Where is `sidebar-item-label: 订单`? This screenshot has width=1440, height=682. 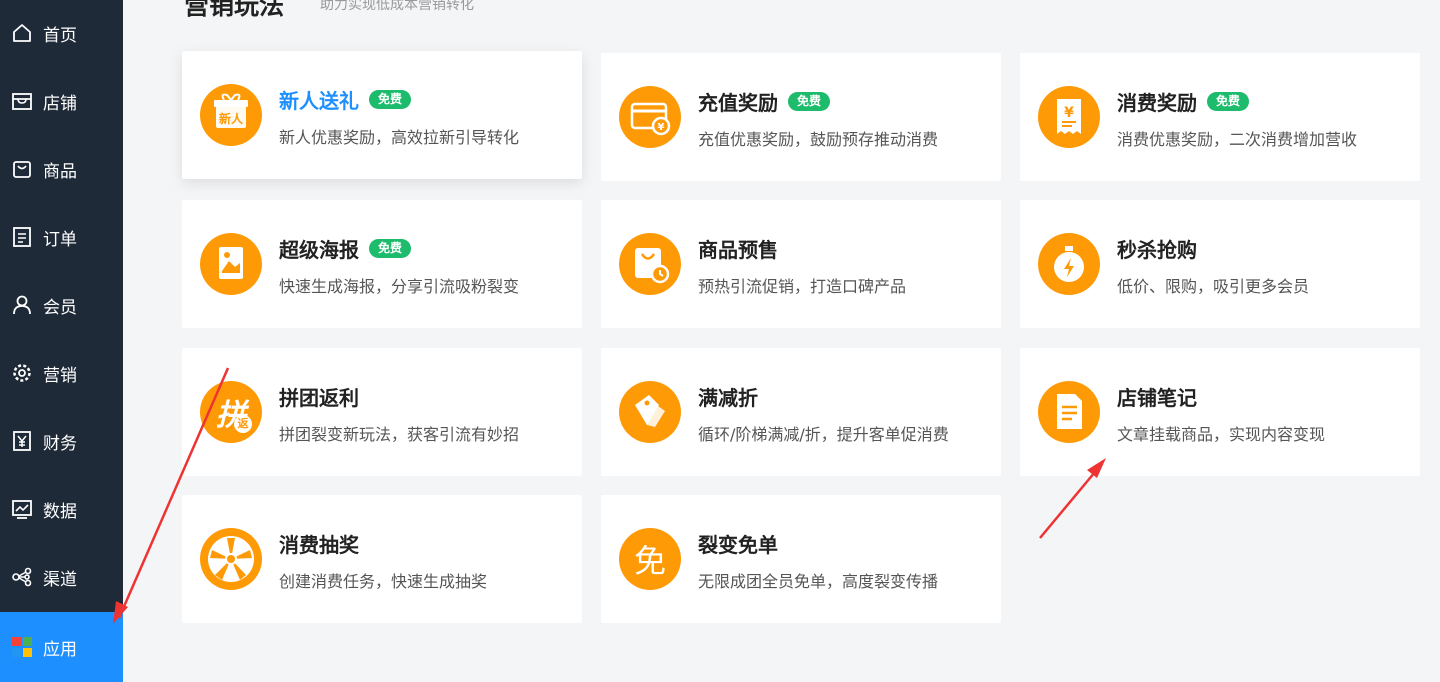 sidebar-item-label: 订单 is located at coordinates (60, 239).